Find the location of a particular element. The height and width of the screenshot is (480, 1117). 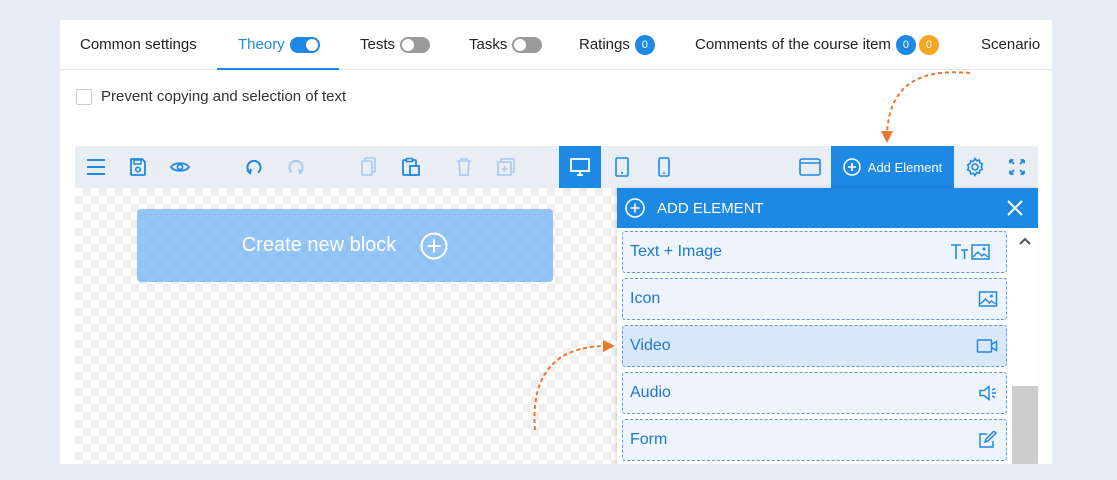

edit-form-icon is located at coordinates (988, 439).